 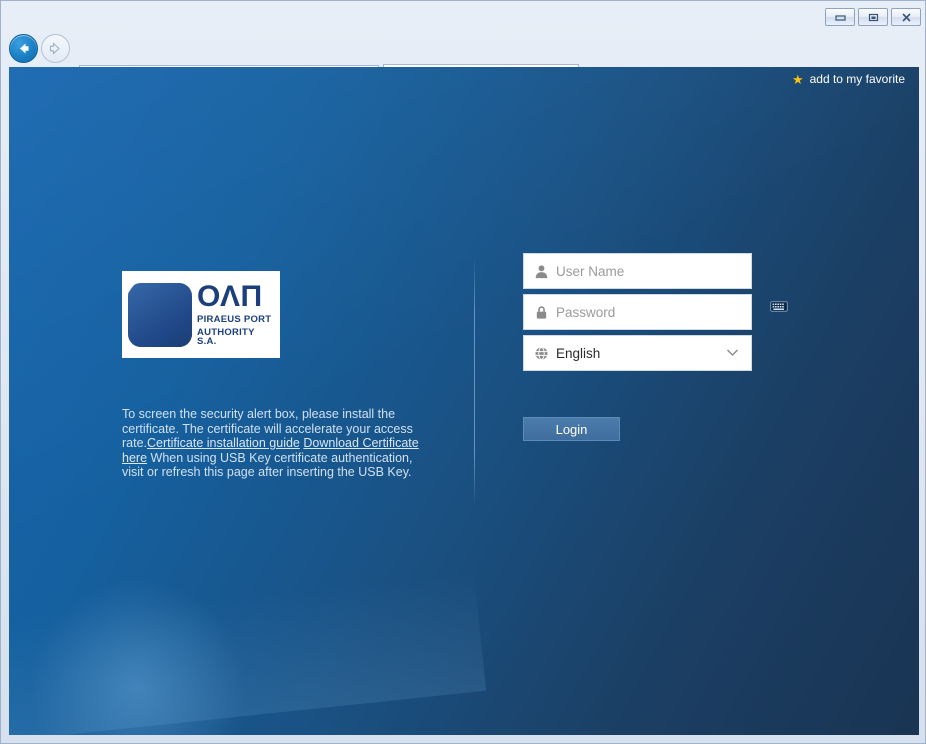 What do you see at coordinates (463, 16) in the screenshot?
I see `title-bar` at bounding box center [463, 16].